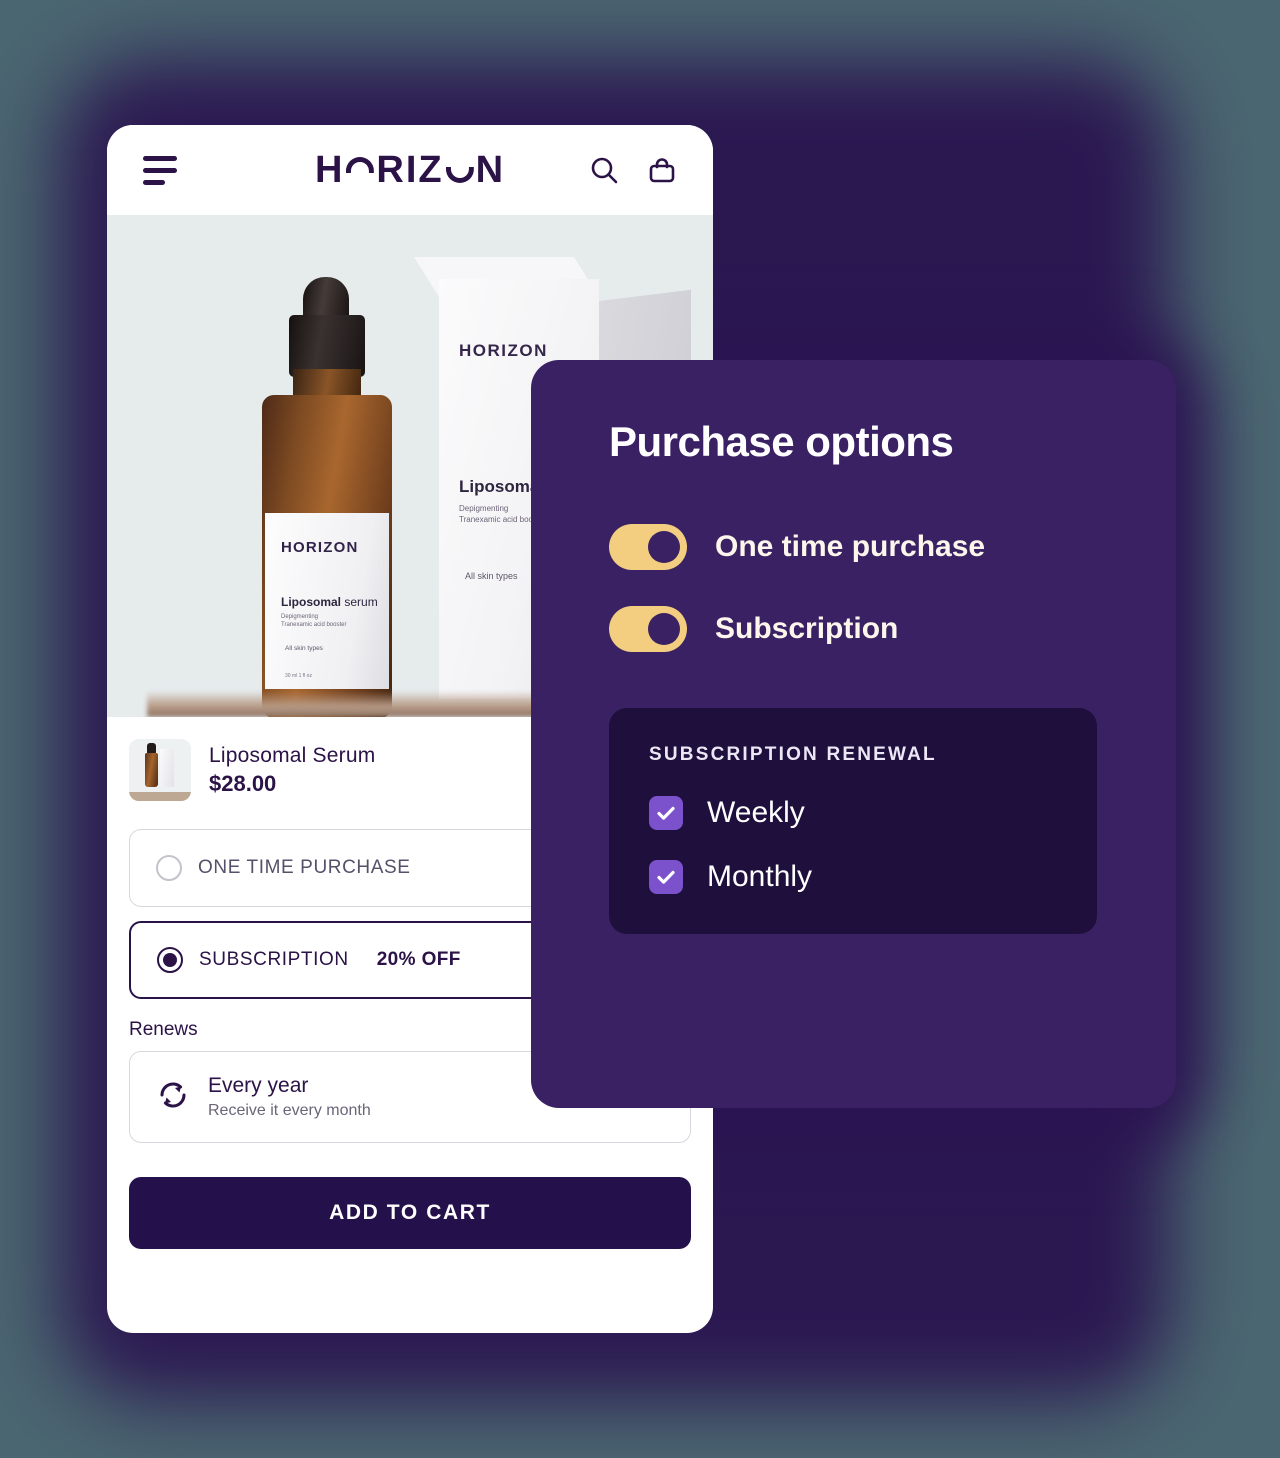 This screenshot has width=1280, height=1458. What do you see at coordinates (459, 175) in the screenshot?
I see `brand-logo-u-arc` at bounding box center [459, 175].